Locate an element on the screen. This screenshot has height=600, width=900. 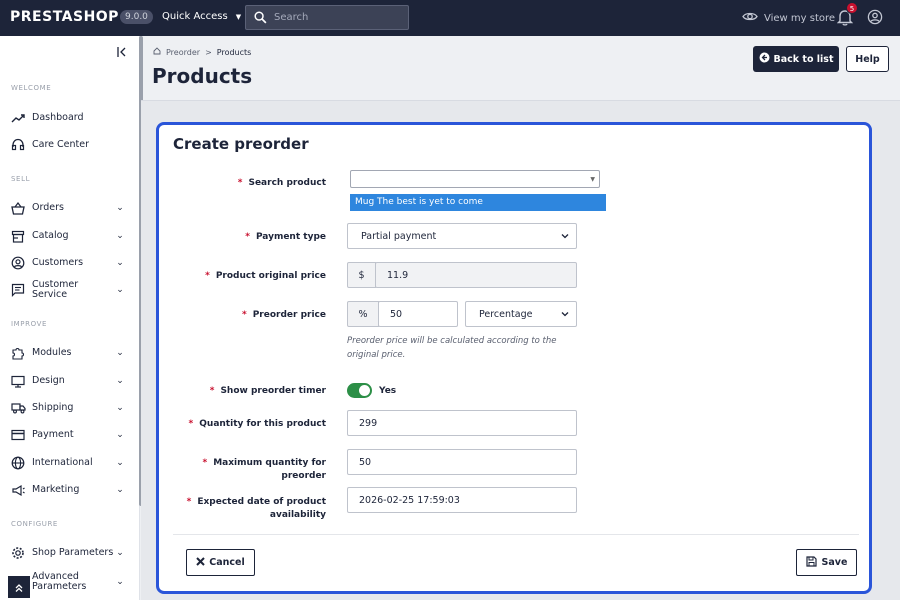
original-price-label: * Product original price is located at coordinates (265, 276).